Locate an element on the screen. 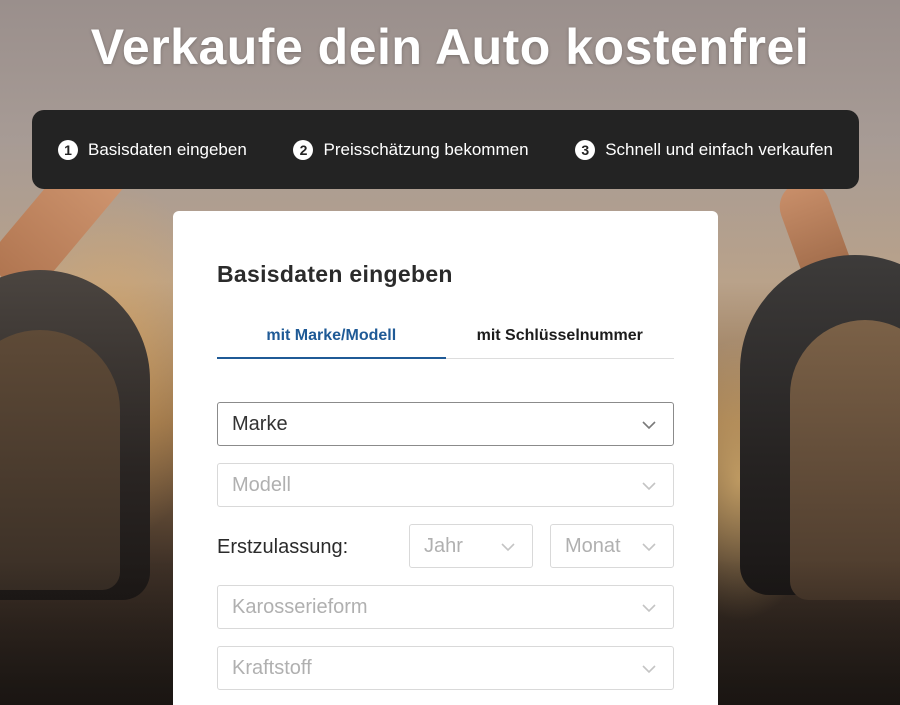 The height and width of the screenshot is (705, 900). modell-select-value: Modell is located at coordinates (261, 484).